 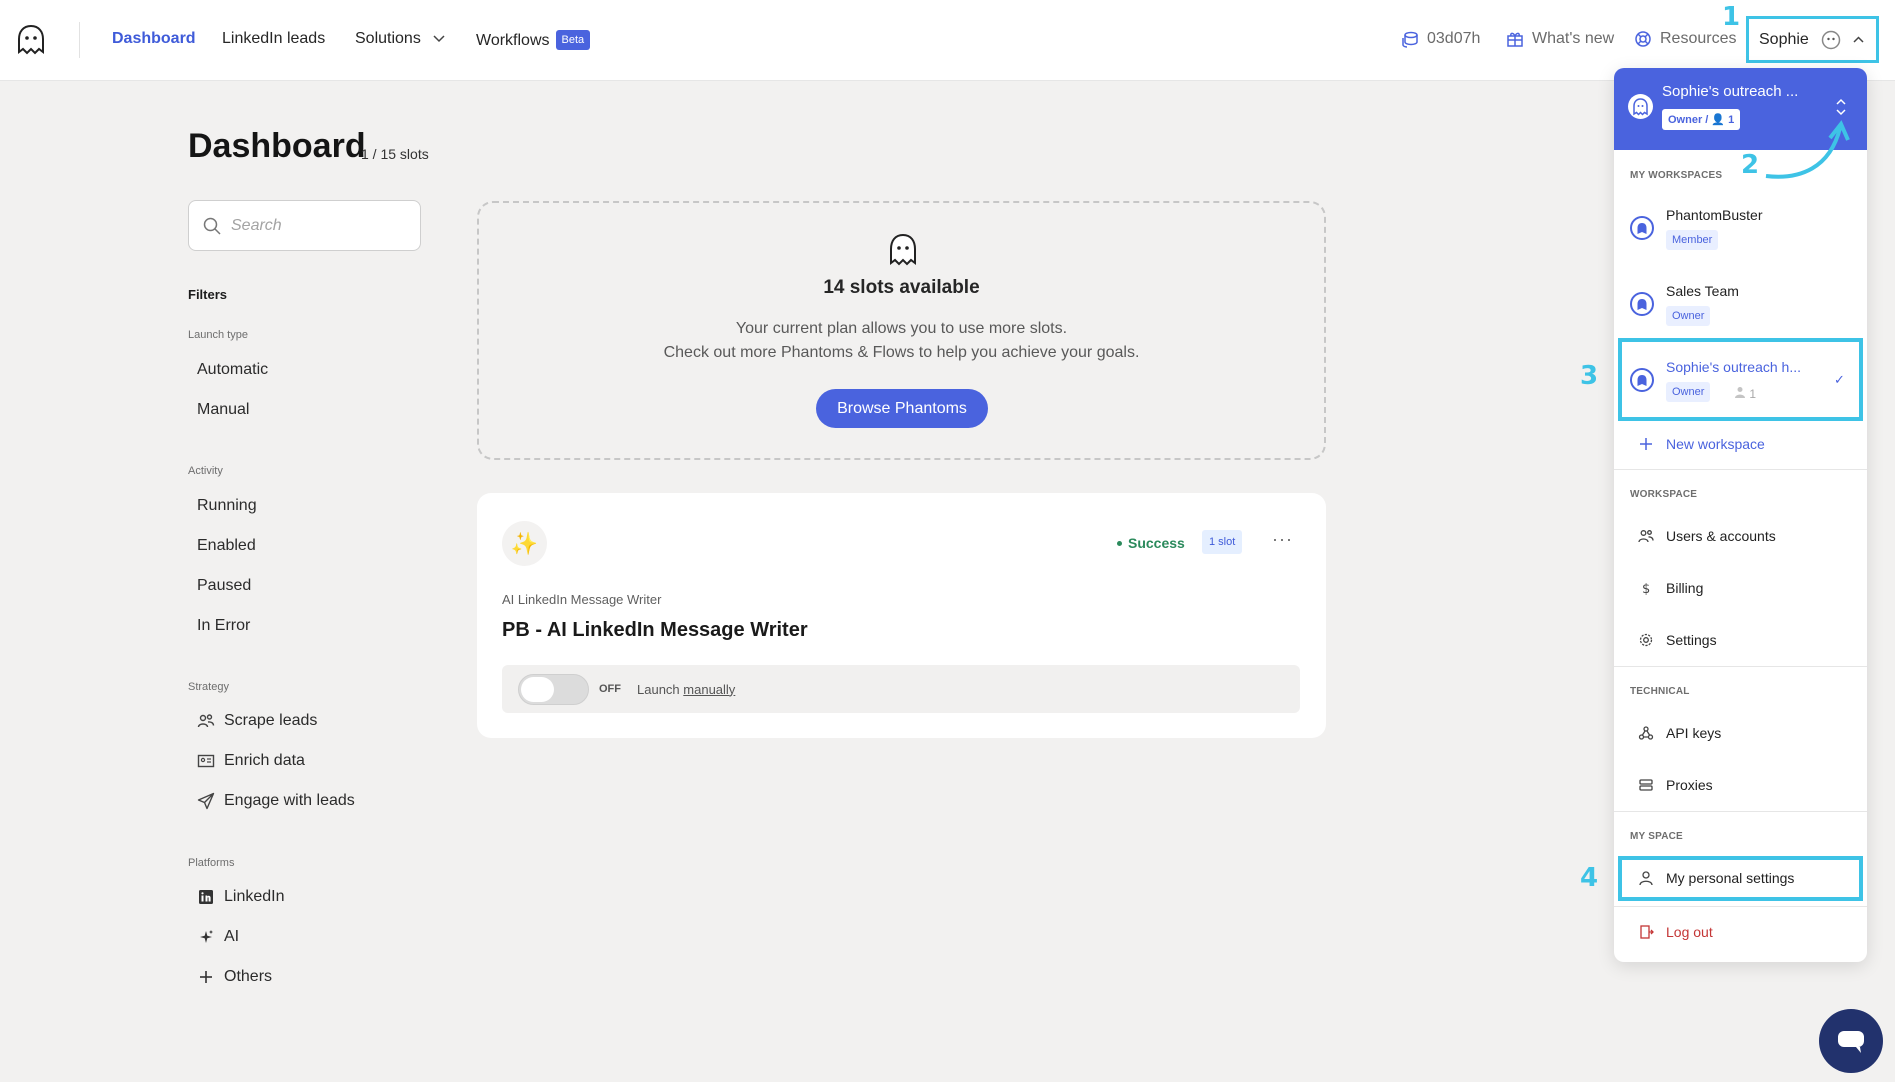 What do you see at coordinates (1646, 444) in the screenshot?
I see `plus-icon` at bounding box center [1646, 444].